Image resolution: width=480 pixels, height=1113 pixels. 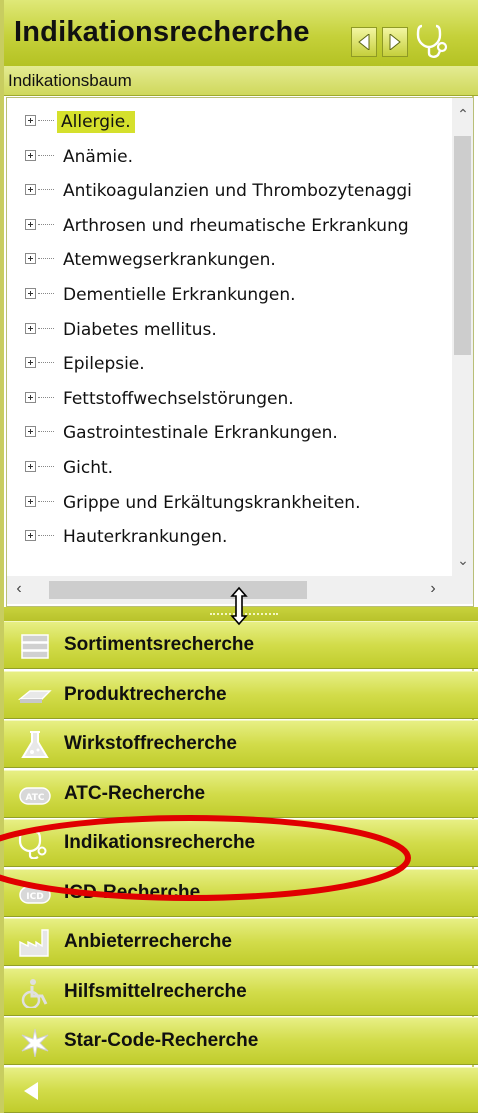 What do you see at coordinates (462, 590) in the screenshot?
I see `scroll-corner` at bounding box center [462, 590].